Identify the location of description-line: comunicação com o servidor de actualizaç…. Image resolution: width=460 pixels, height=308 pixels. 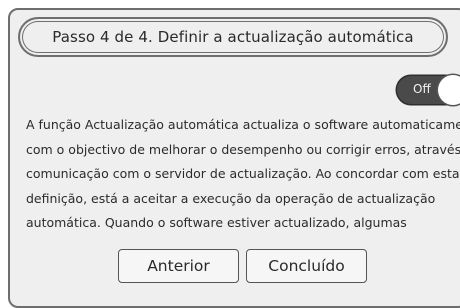
(243, 174).